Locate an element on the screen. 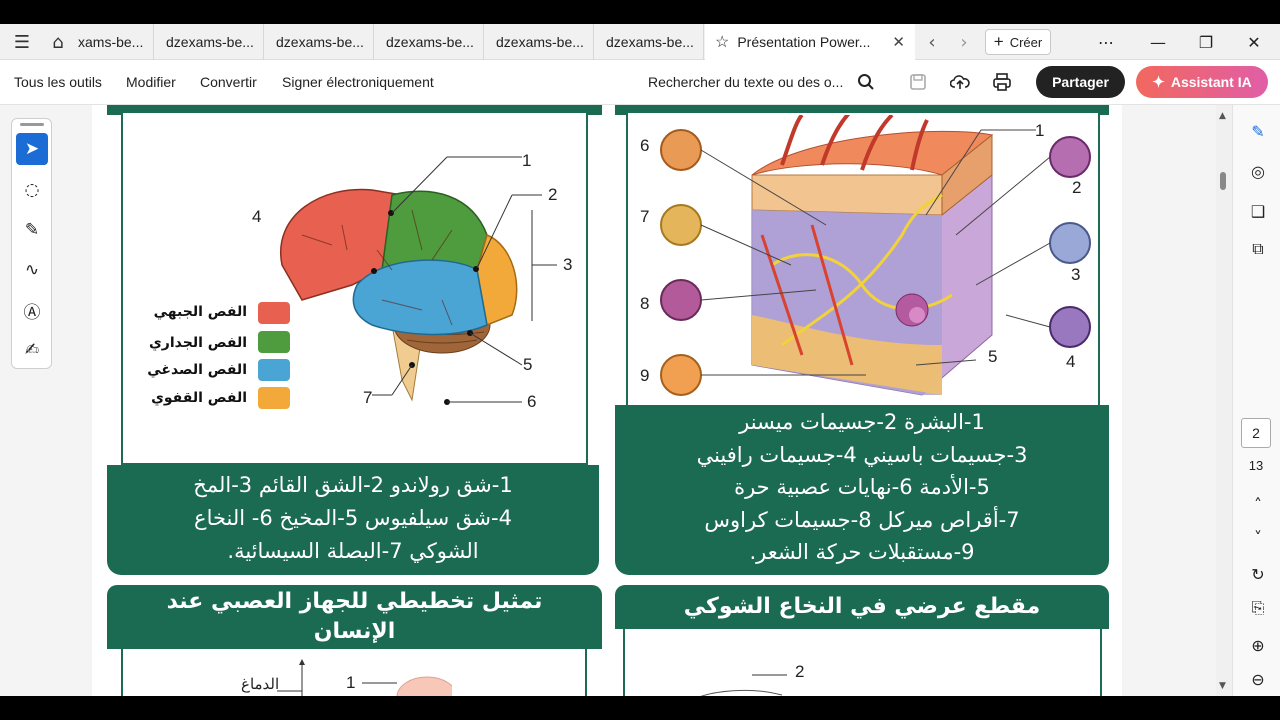  close-window-icon: ✕ is located at coordinates (1254, 42).